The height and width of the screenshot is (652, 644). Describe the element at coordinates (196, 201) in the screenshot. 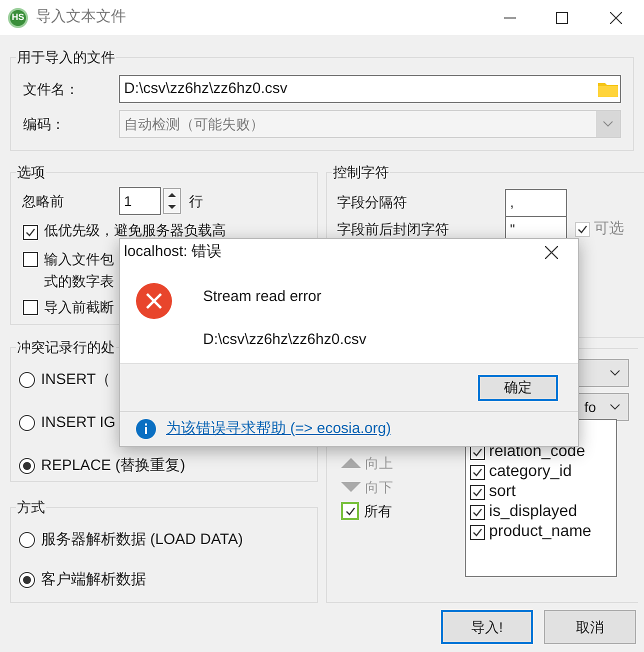

I see `unit-label: 行` at that location.